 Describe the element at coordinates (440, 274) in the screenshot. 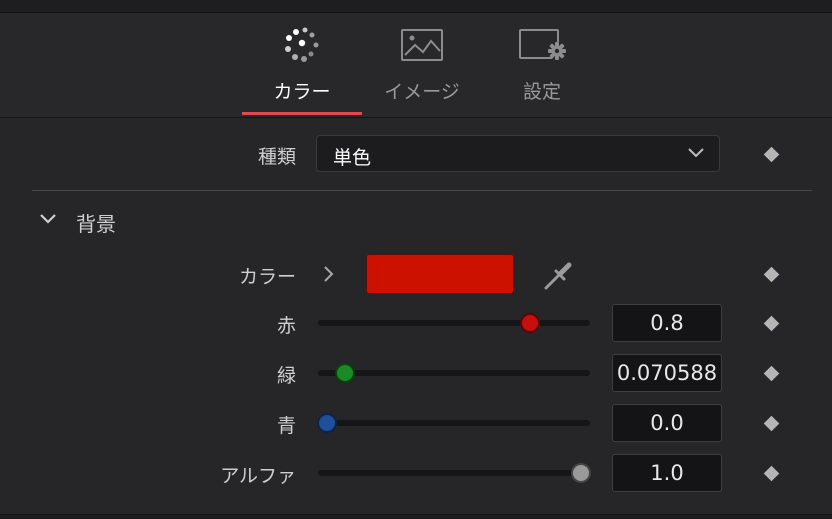

I see `color-swatch` at that location.